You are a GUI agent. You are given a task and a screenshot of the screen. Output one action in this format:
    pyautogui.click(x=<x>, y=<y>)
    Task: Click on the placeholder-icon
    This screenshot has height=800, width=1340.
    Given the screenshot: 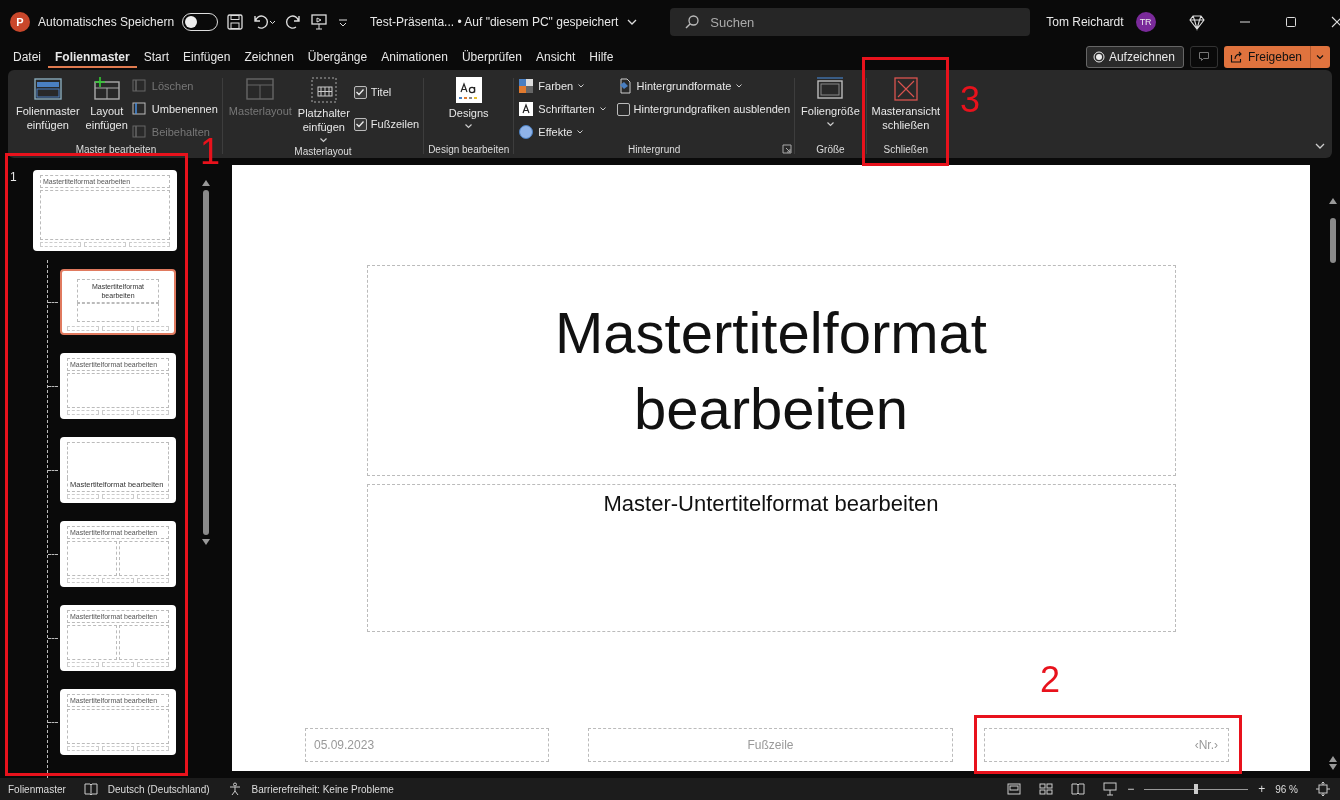 What is the action you would take?
    pyautogui.click(x=323, y=90)
    